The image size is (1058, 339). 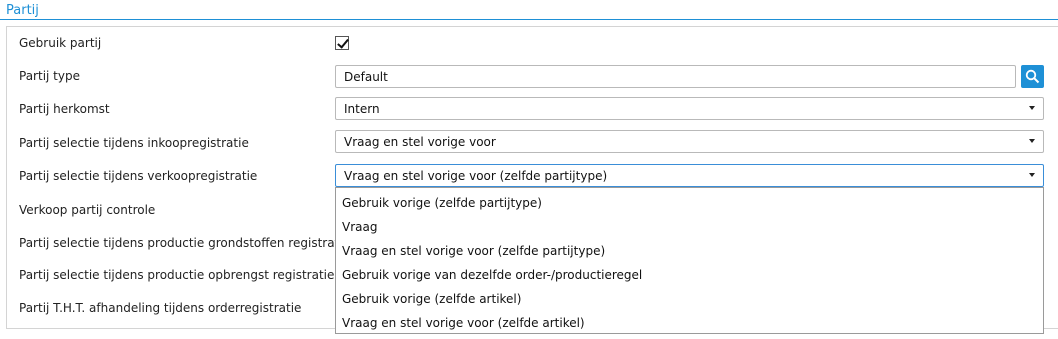 What do you see at coordinates (675, 76) in the screenshot?
I see `partij-type-input: Default` at bounding box center [675, 76].